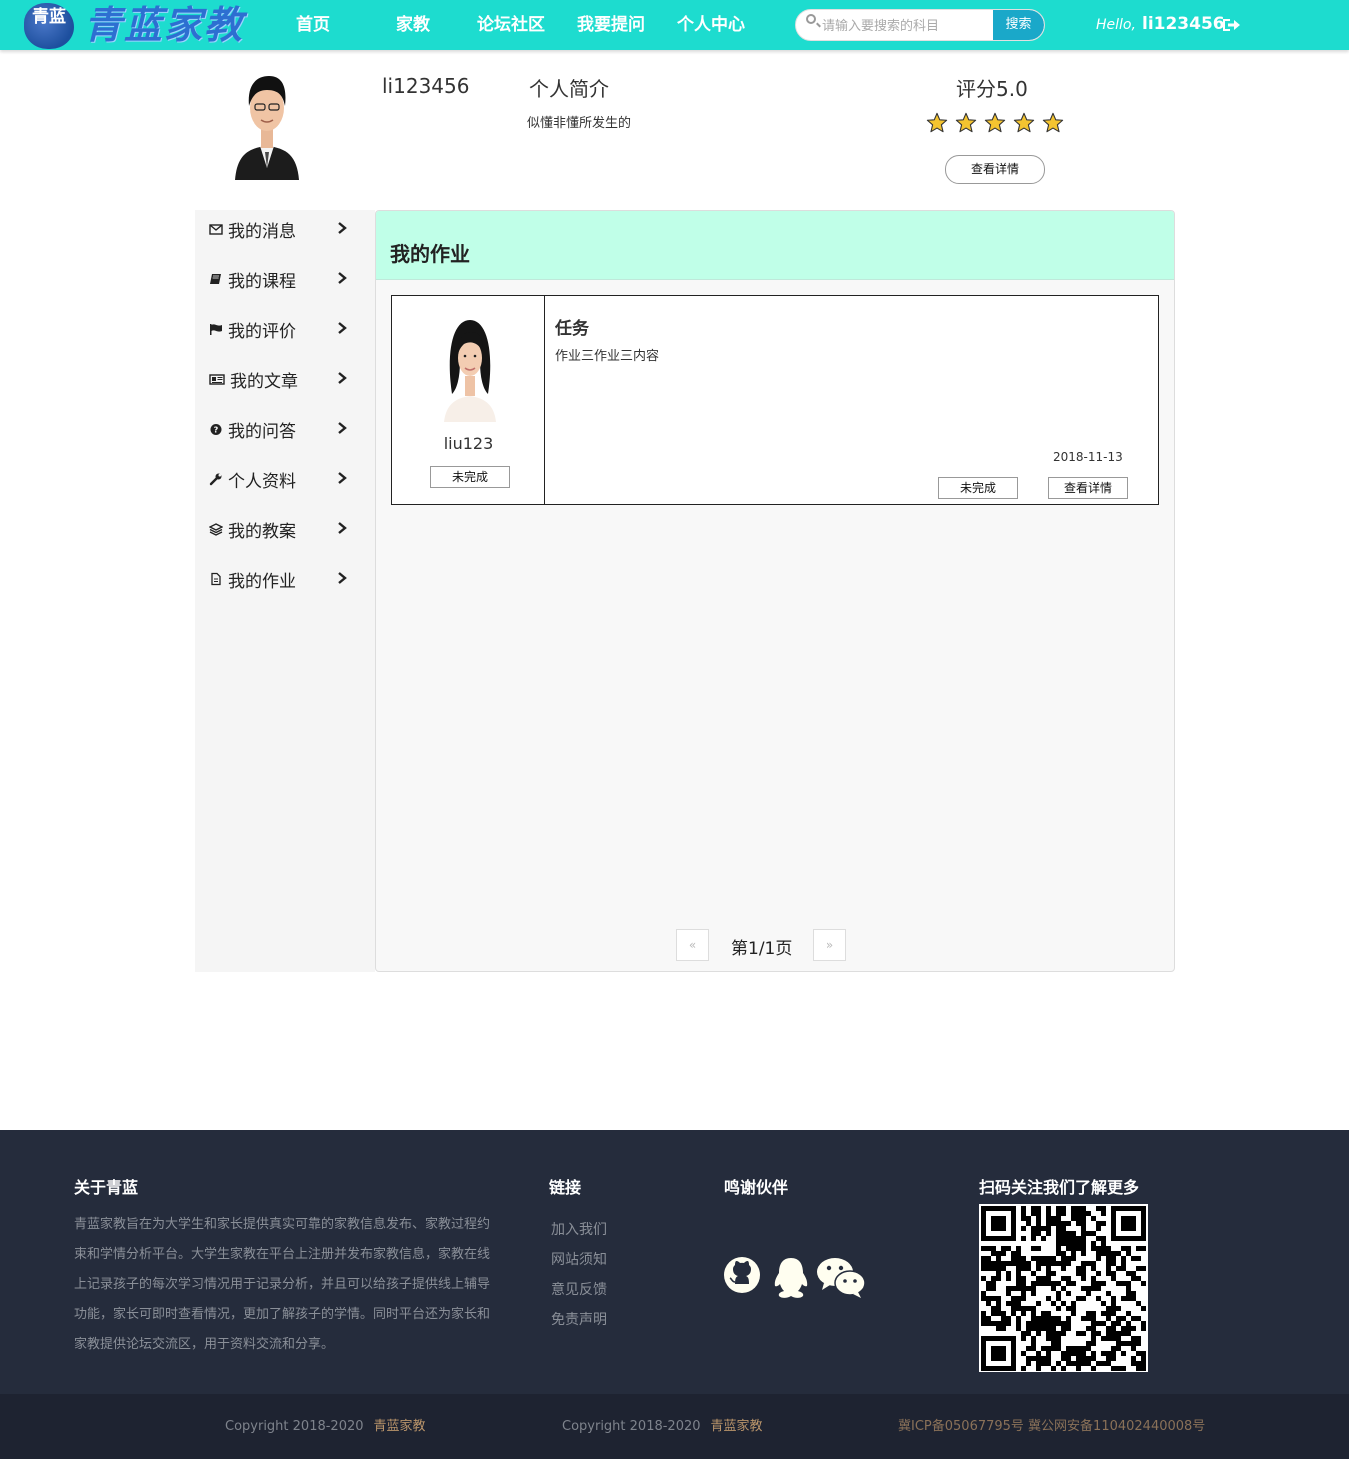  I want to click on logout-icon, so click(1231, 25).